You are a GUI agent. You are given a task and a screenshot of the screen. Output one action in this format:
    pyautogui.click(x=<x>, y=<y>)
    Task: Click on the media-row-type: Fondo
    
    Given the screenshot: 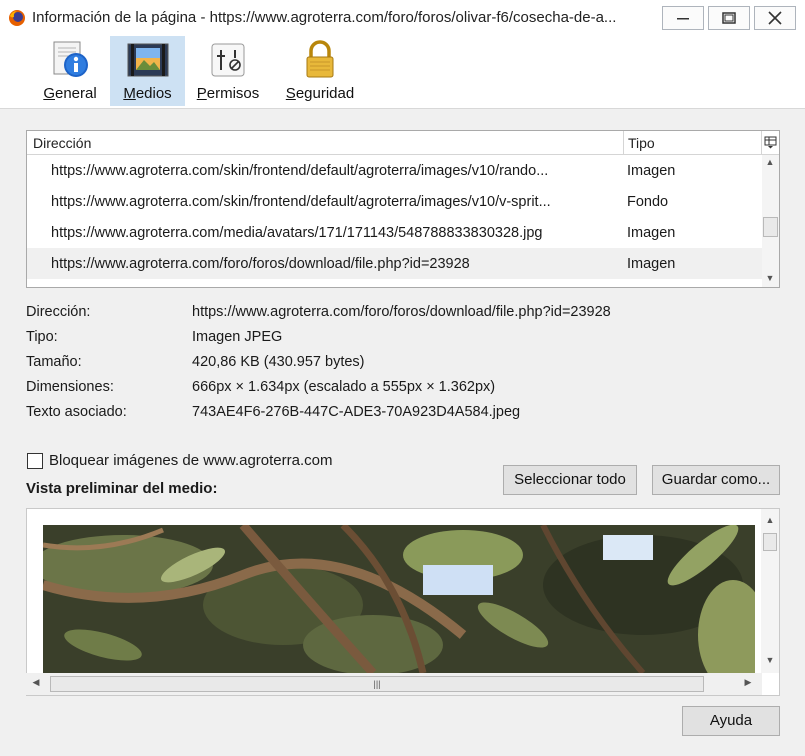 What is the action you would take?
    pyautogui.click(x=648, y=202)
    